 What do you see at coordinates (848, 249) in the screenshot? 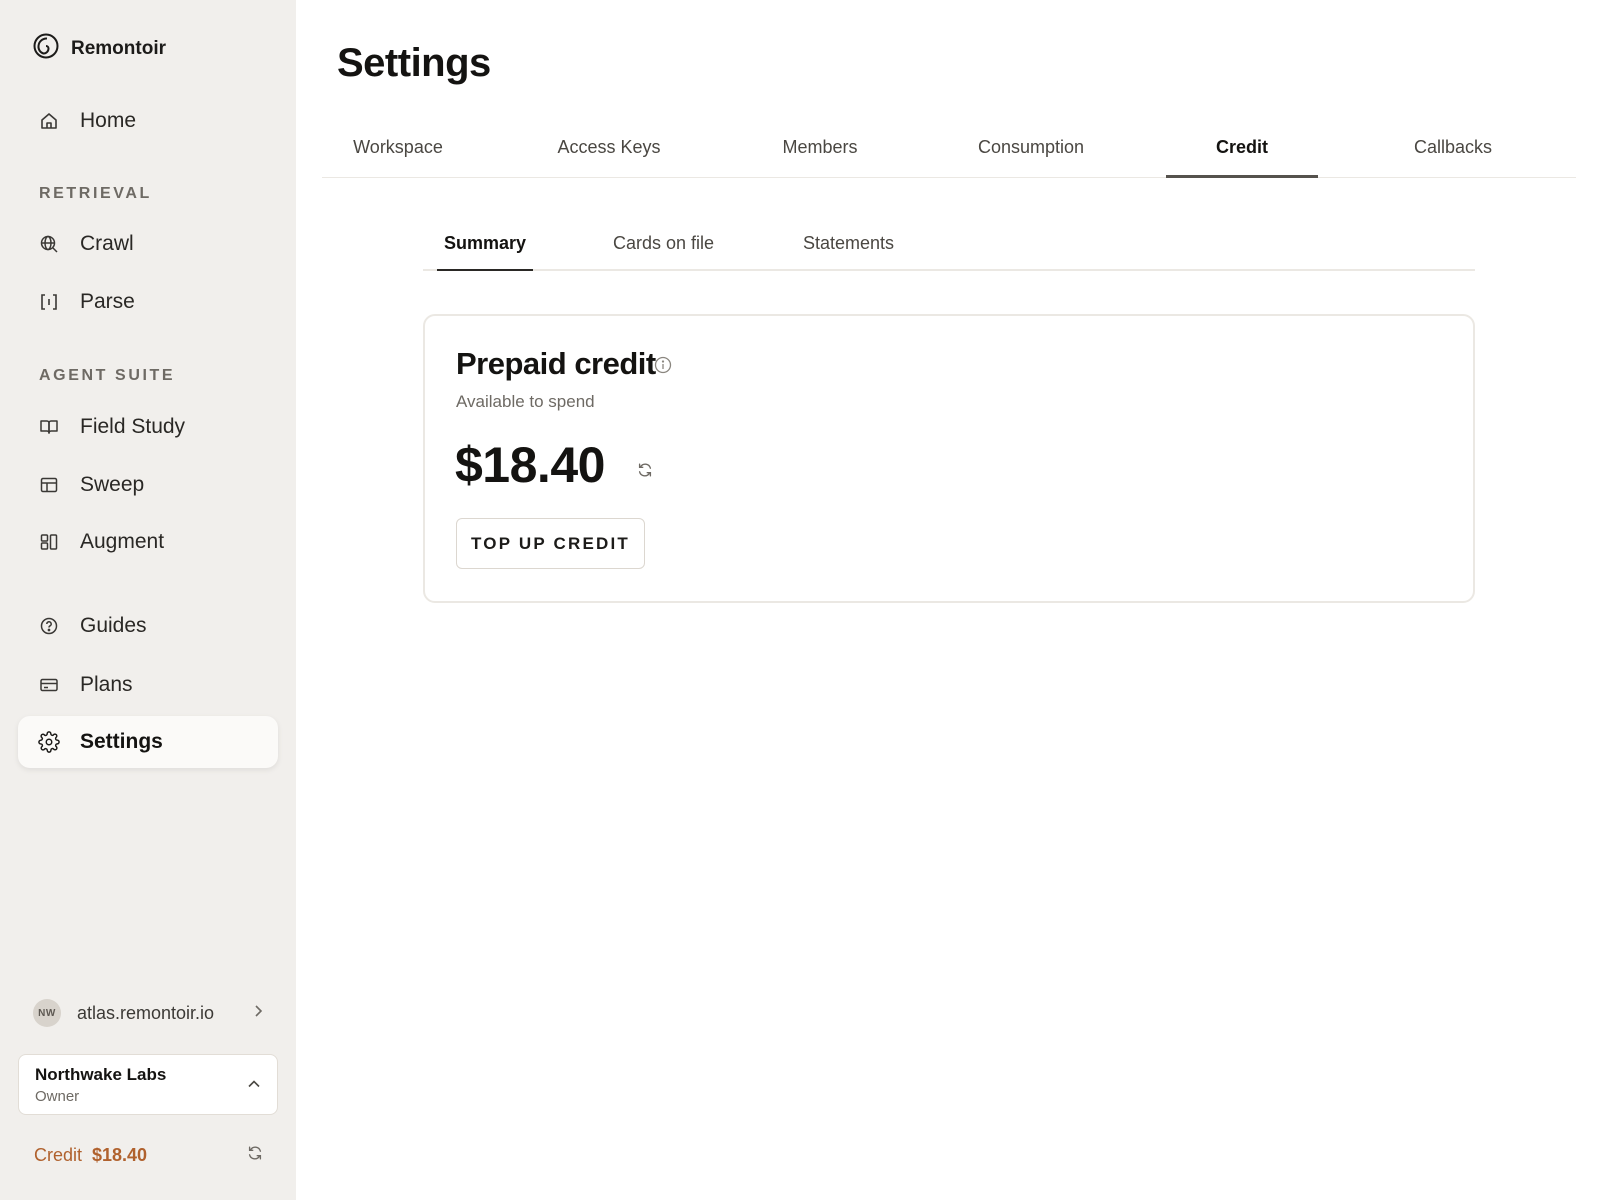
I see `subtab-statements: Statements` at bounding box center [848, 249].